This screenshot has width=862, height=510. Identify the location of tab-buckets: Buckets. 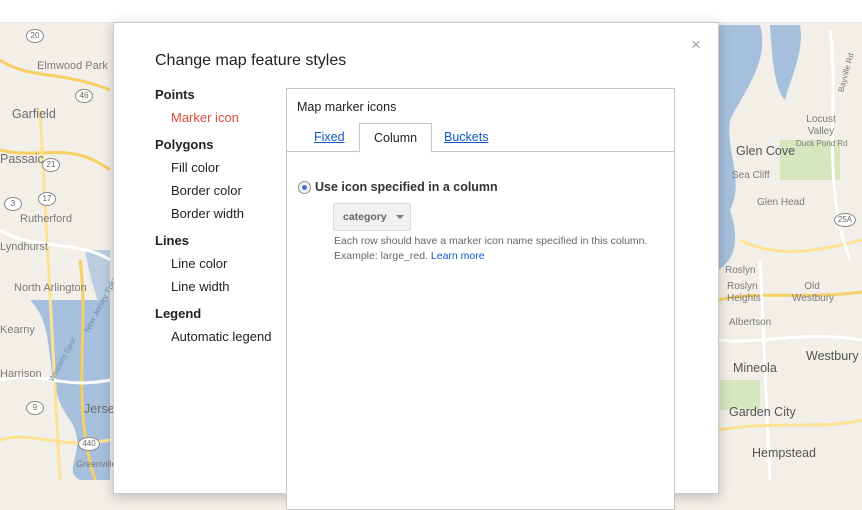
(466, 137).